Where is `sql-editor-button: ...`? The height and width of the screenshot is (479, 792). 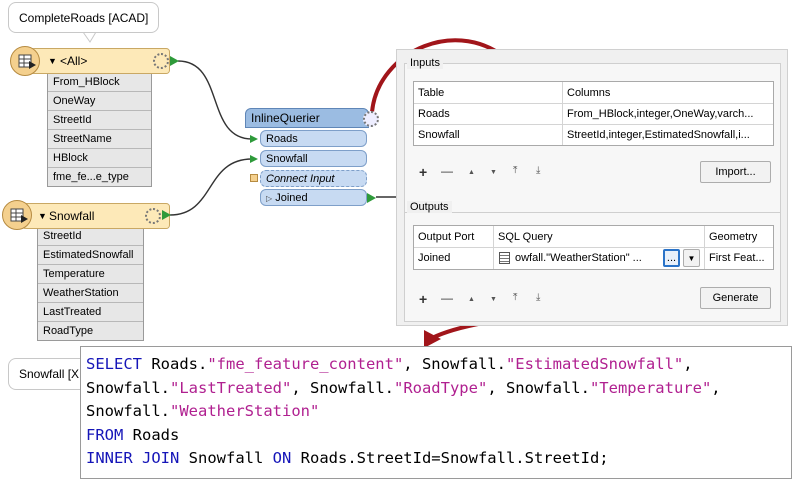
sql-editor-button: ... is located at coordinates (671, 258).